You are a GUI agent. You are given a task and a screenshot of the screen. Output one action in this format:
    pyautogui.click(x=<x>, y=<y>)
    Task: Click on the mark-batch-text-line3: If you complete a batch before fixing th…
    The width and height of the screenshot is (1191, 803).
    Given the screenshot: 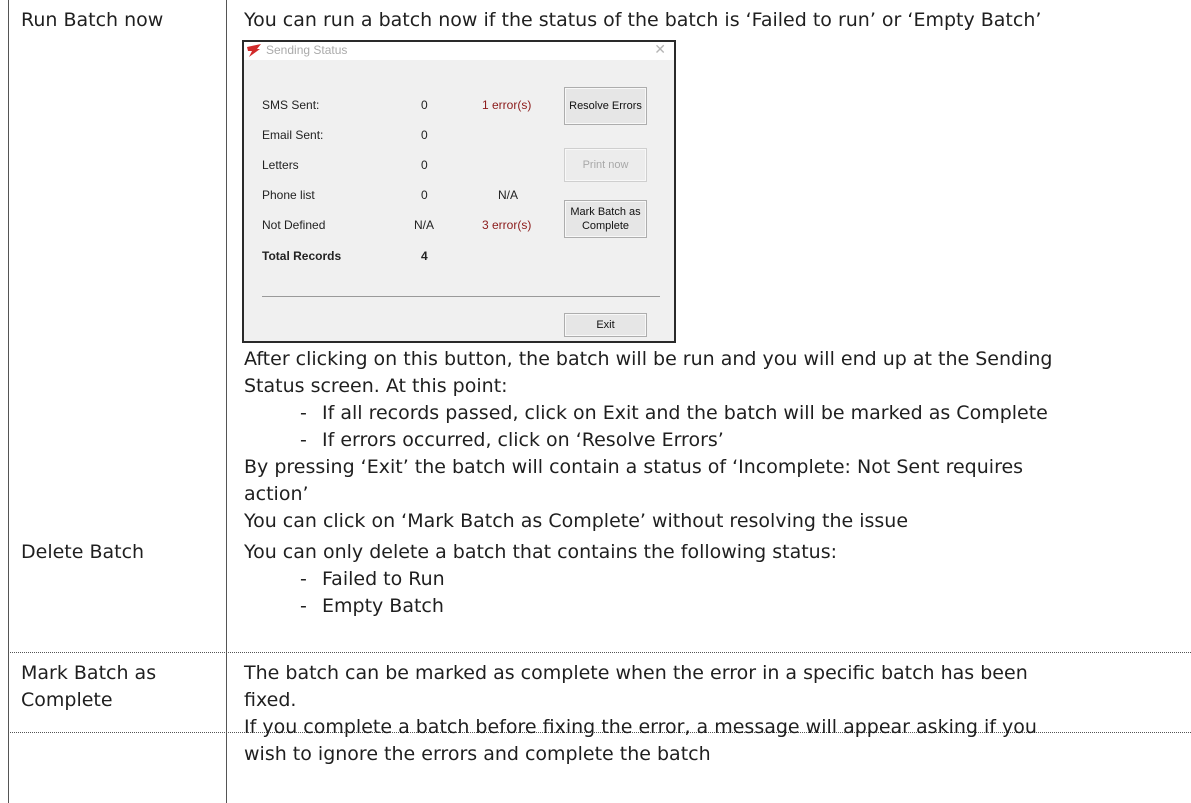 What is the action you would take?
    pyautogui.click(x=640, y=727)
    